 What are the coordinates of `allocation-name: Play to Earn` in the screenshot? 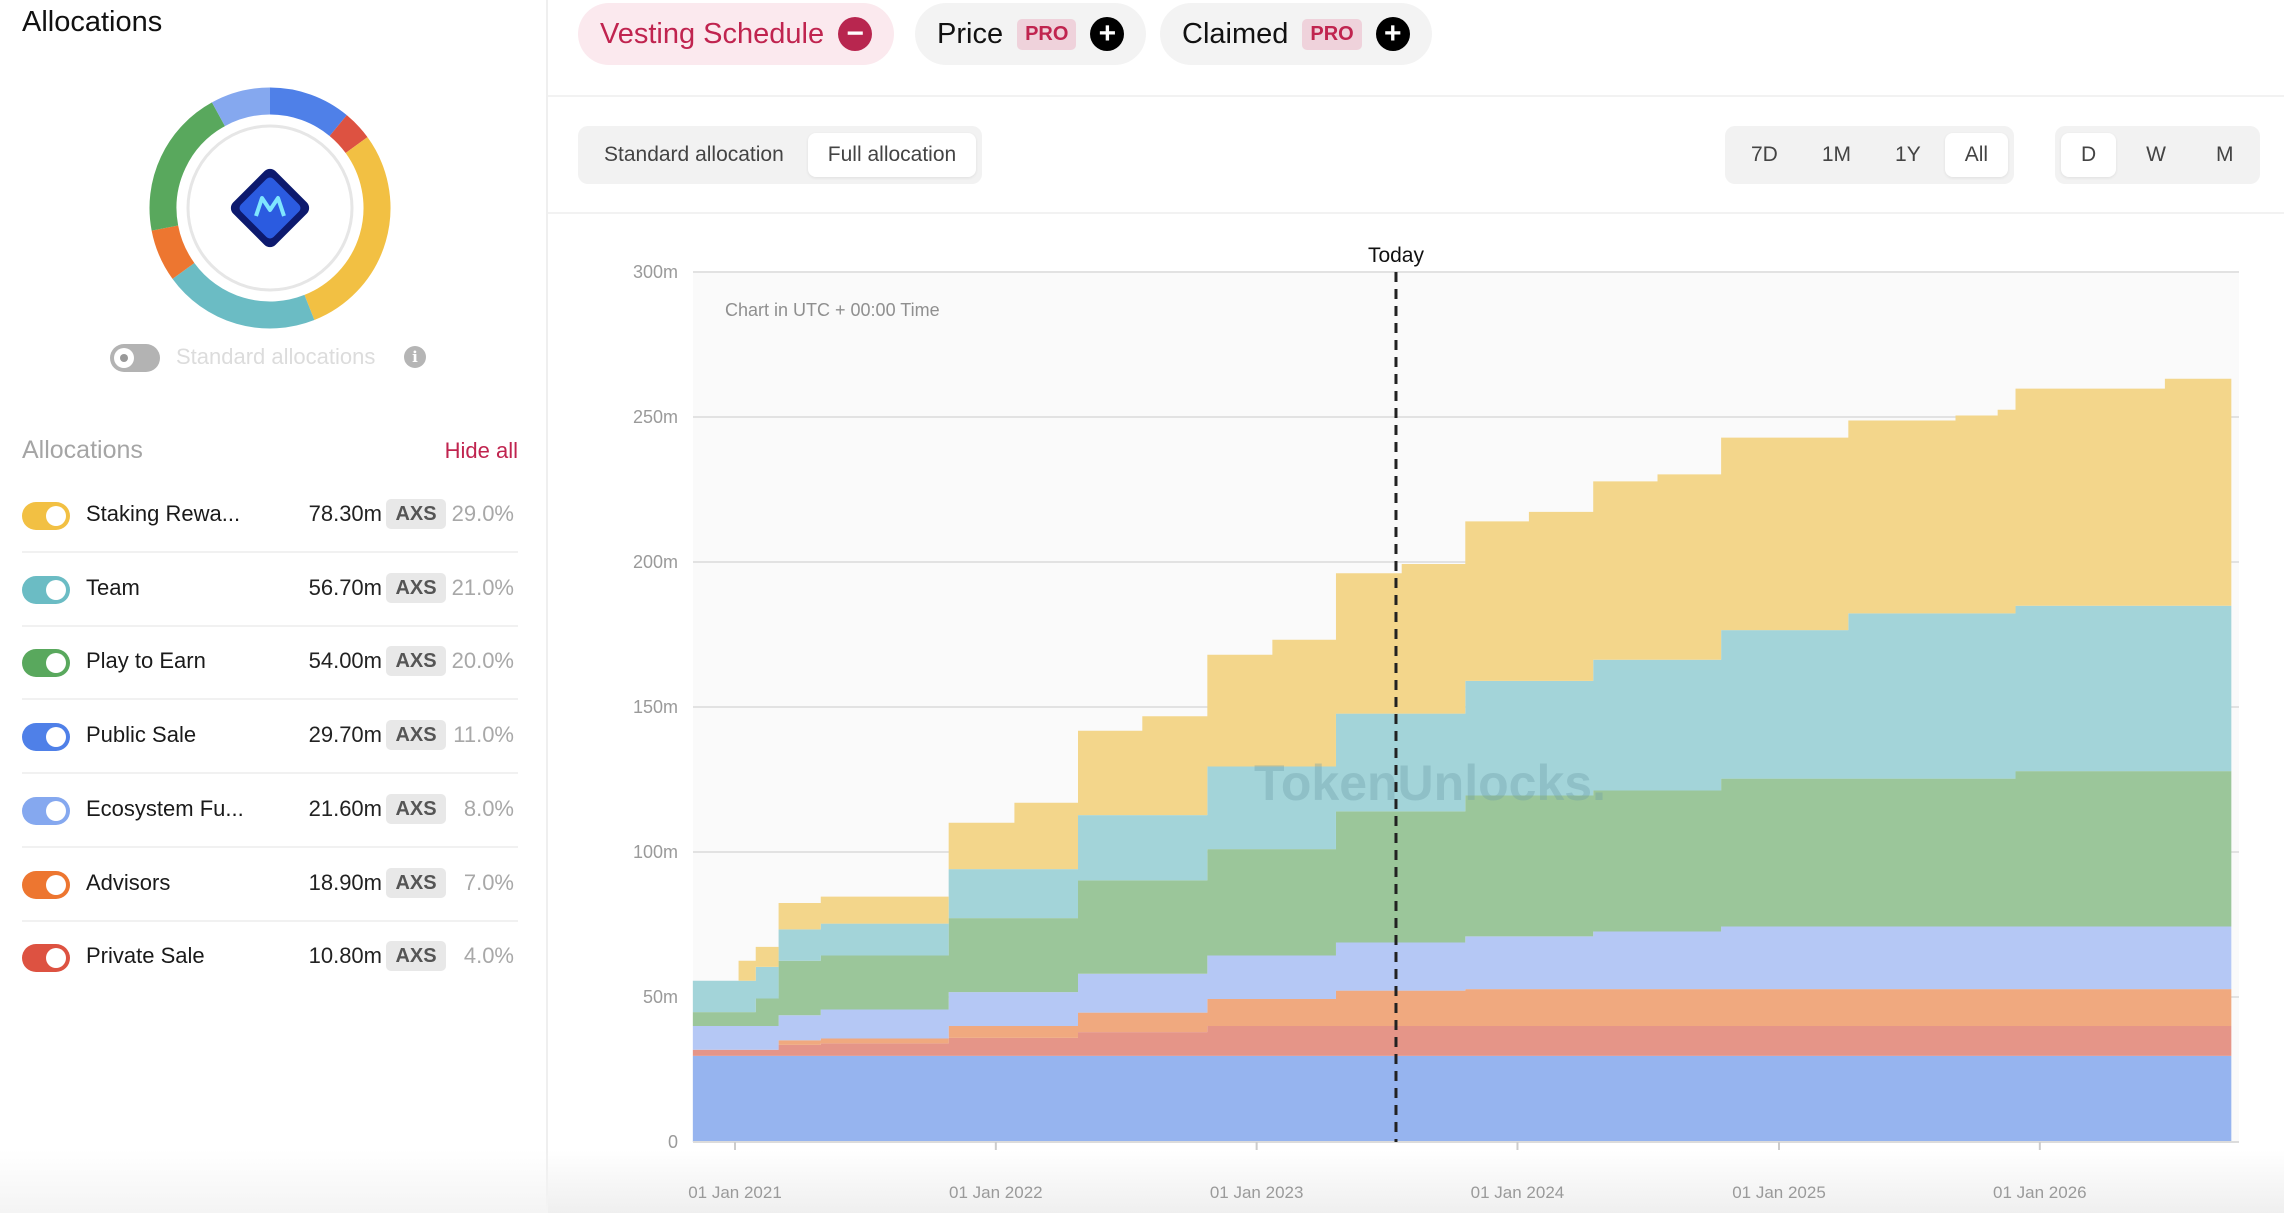 It's located at (146, 661).